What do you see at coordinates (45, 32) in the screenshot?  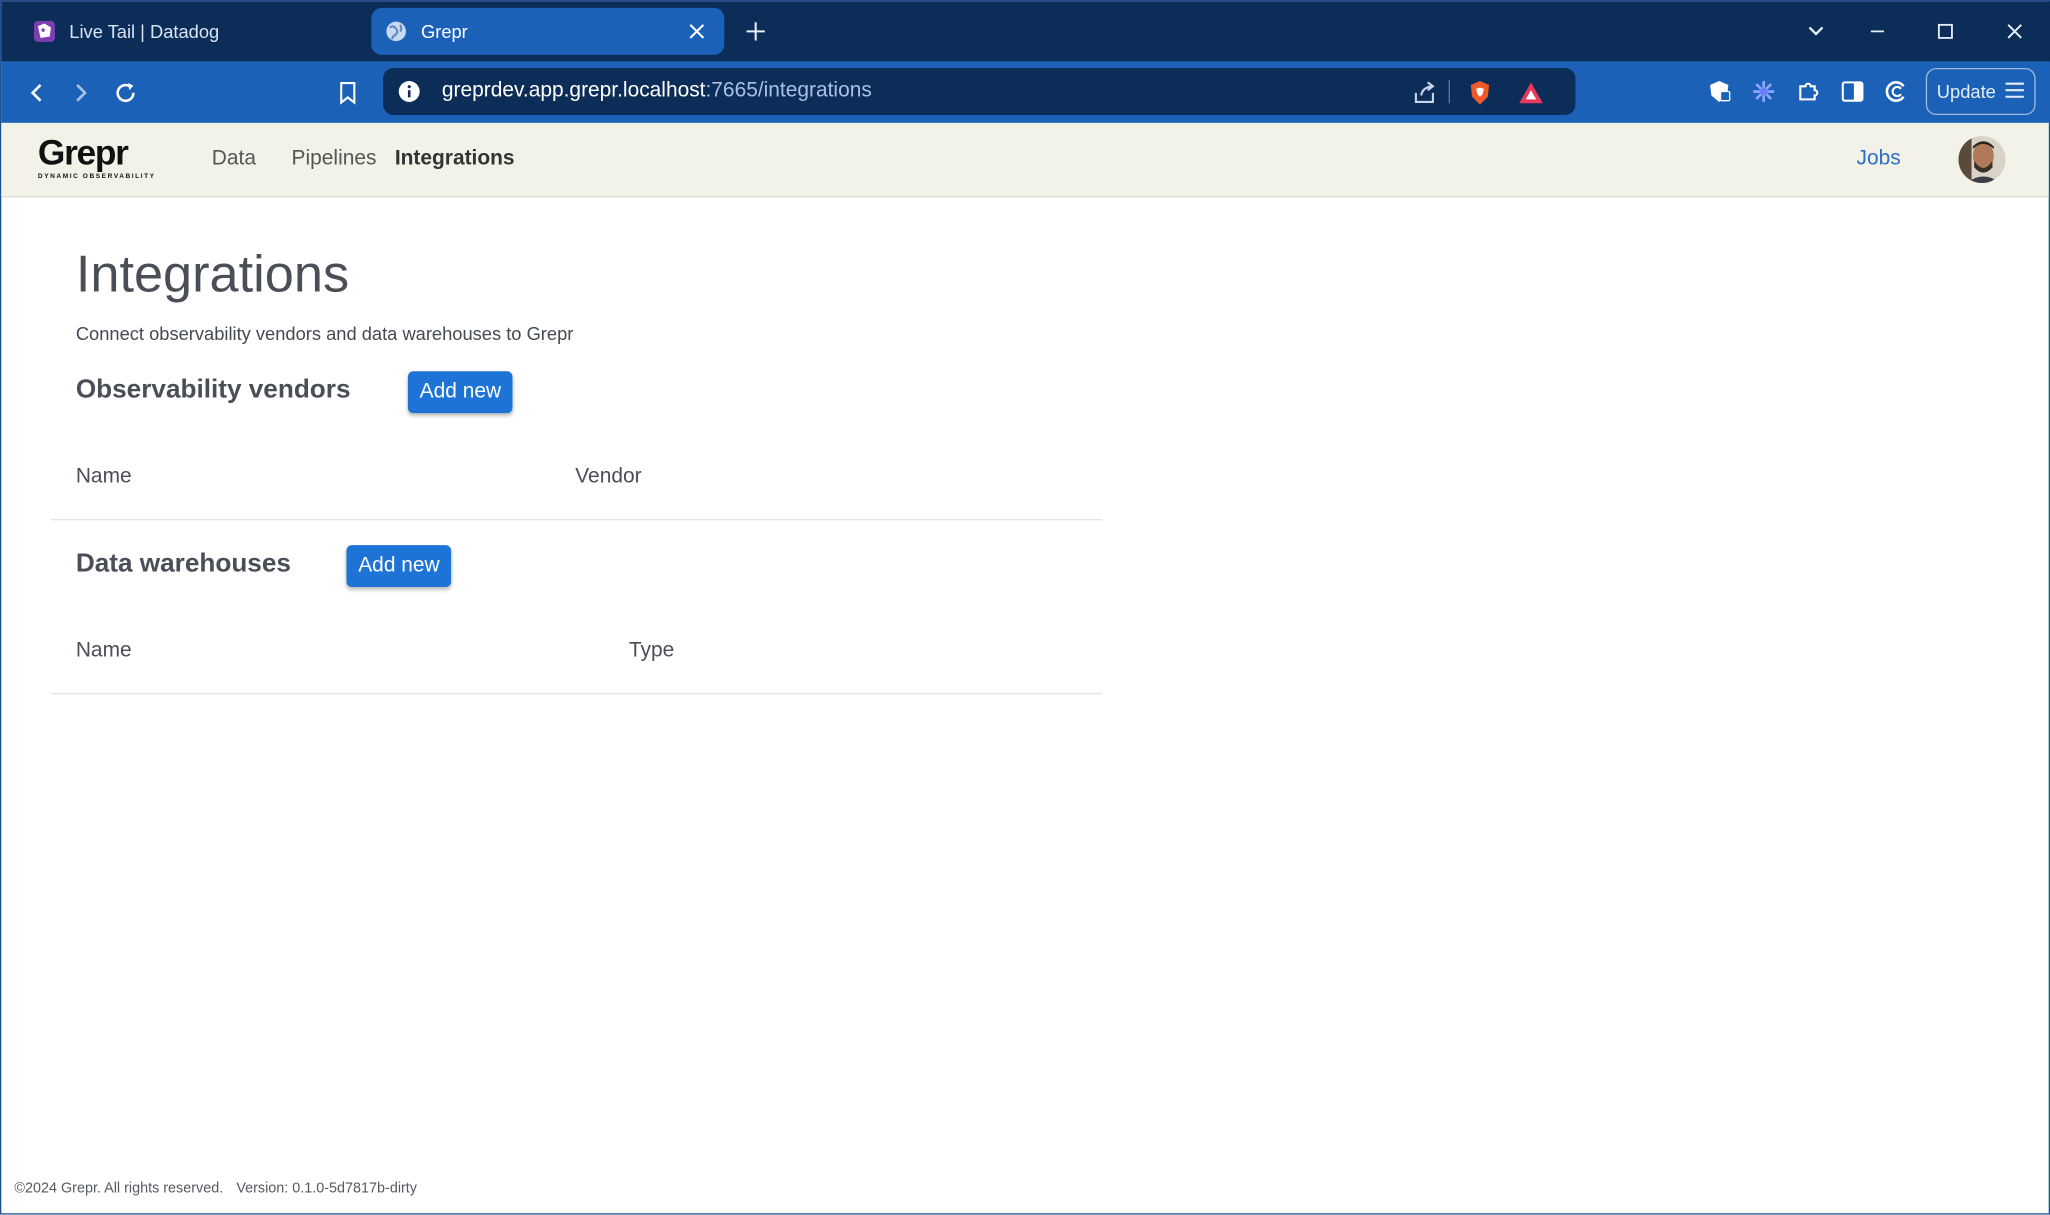 I see `datadog-icon` at bounding box center [45, 32].